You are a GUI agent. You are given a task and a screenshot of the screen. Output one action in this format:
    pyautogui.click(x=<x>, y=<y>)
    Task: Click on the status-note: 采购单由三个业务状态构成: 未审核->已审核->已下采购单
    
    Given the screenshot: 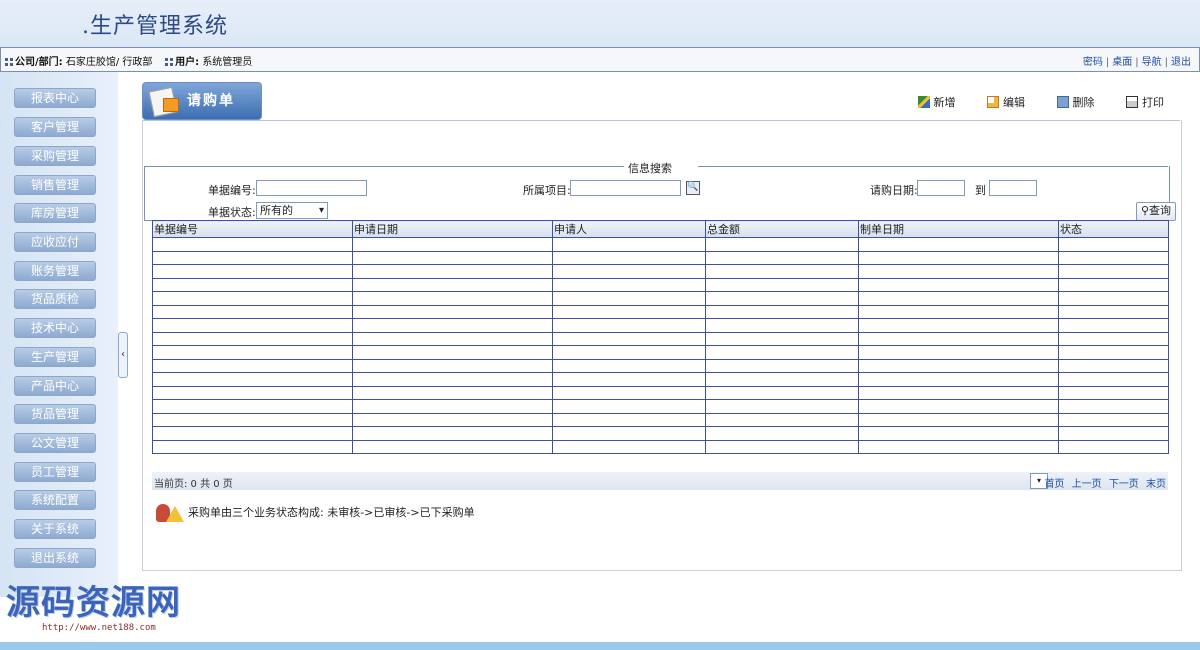 What is the action you would take?
    pyautogui.click(x=314, y=513)
    